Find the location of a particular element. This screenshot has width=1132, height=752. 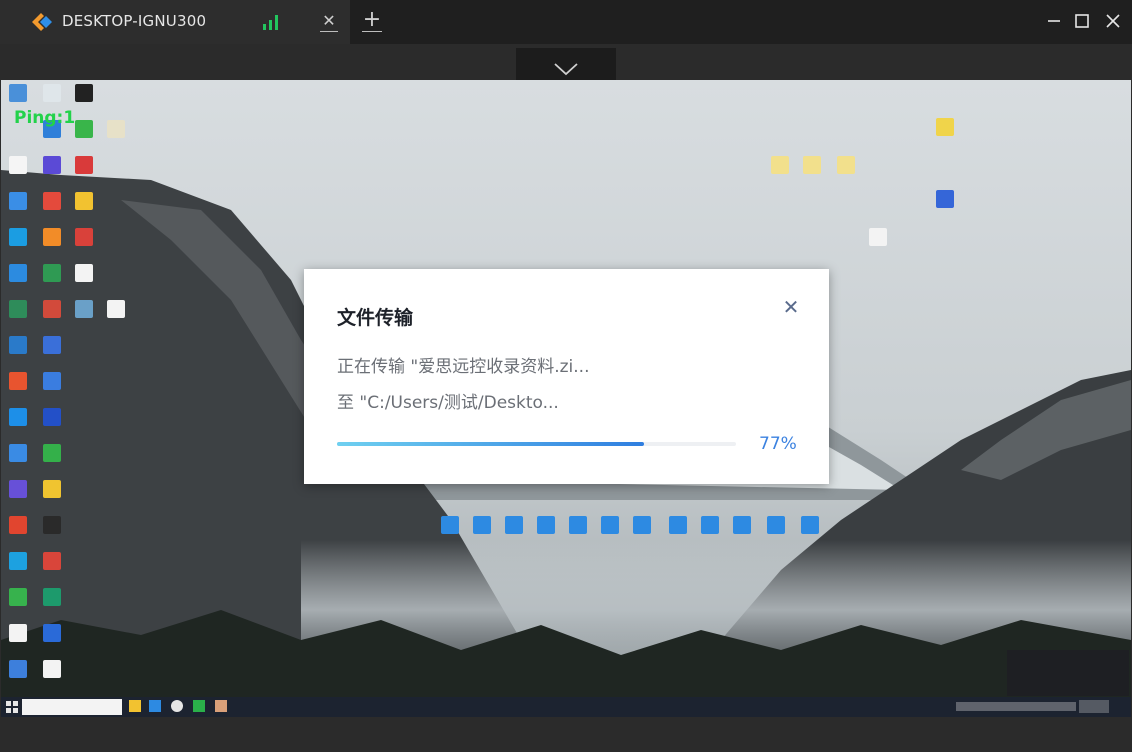

close-window-icon is located at coordinates (1113, 21).